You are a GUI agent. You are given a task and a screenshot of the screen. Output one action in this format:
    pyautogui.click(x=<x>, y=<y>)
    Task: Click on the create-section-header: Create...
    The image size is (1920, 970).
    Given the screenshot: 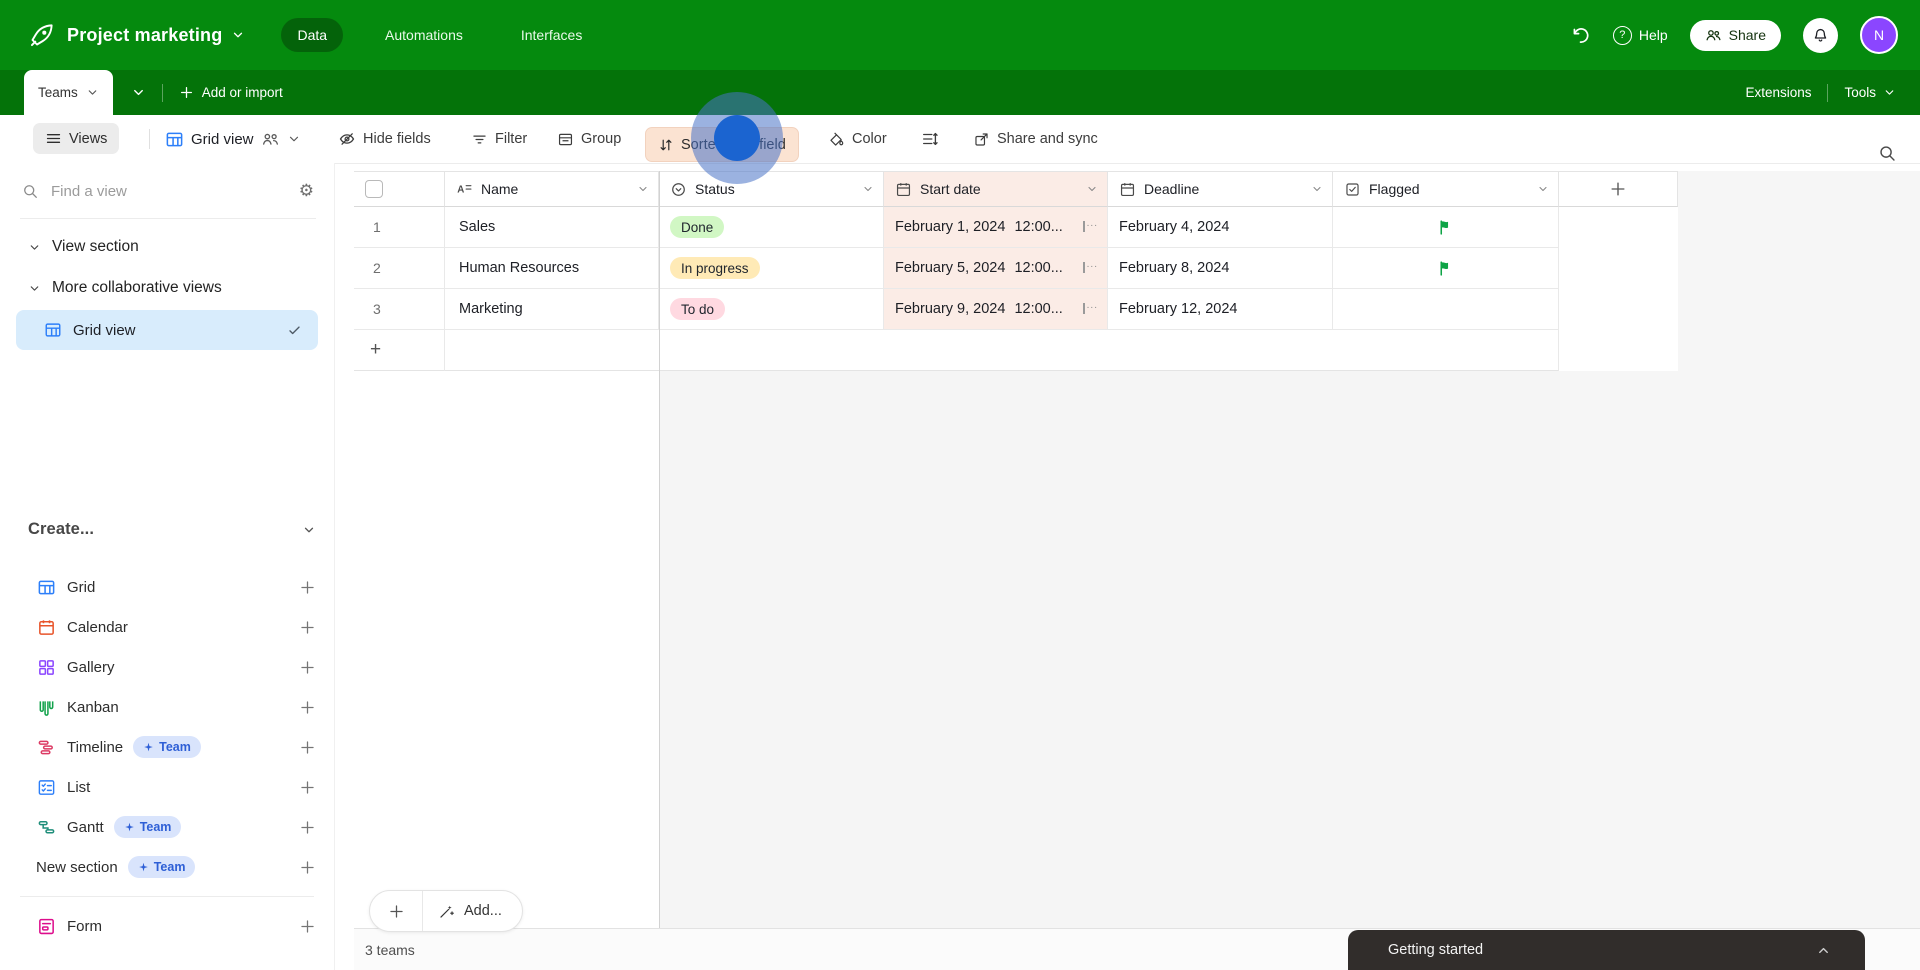 What is the action you would take?
    pyautogui.click(x=172, y=529)
    